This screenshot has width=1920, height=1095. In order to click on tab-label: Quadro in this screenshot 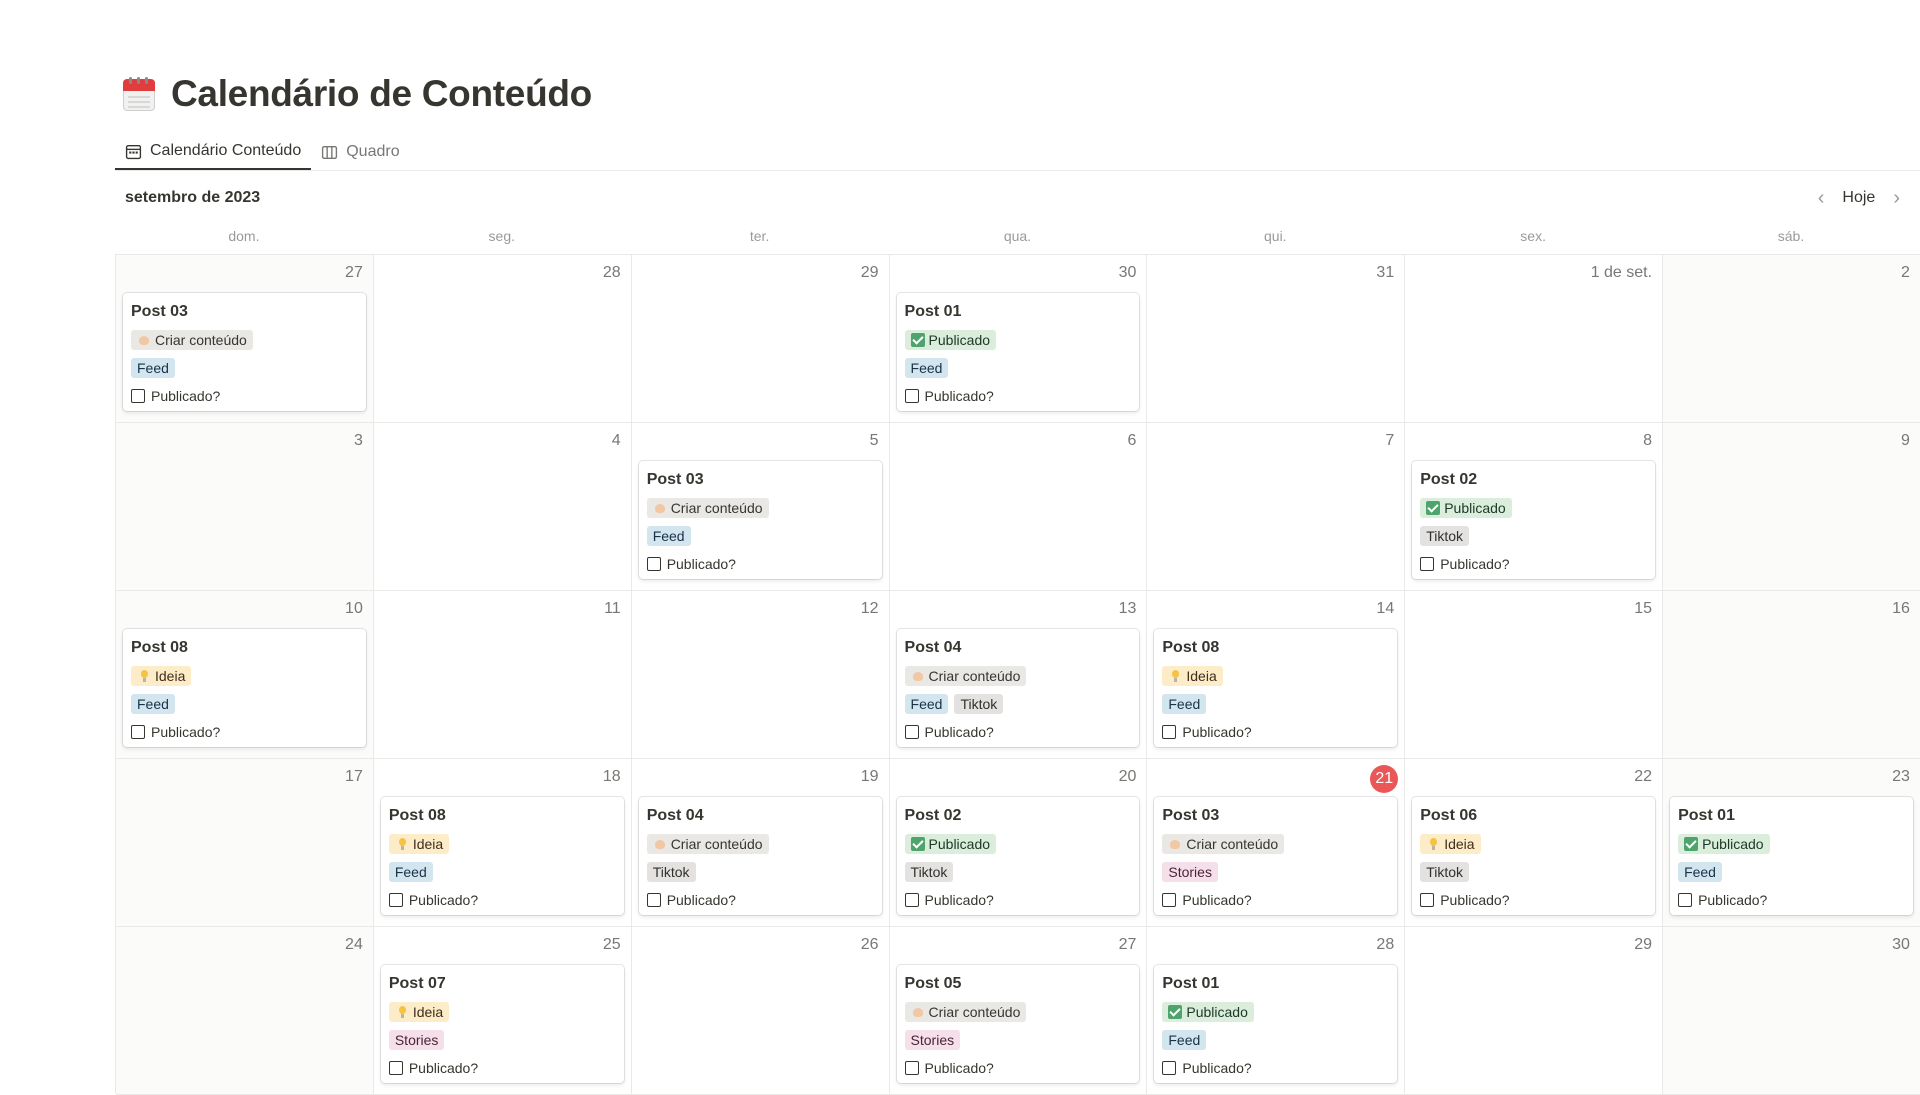, I will do `click(373, 151)`.